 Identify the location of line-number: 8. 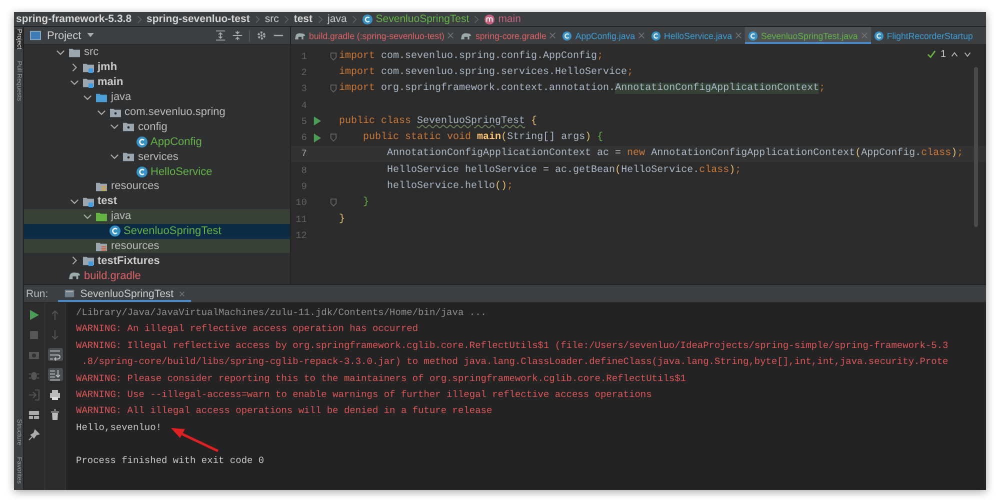
(303, 170).